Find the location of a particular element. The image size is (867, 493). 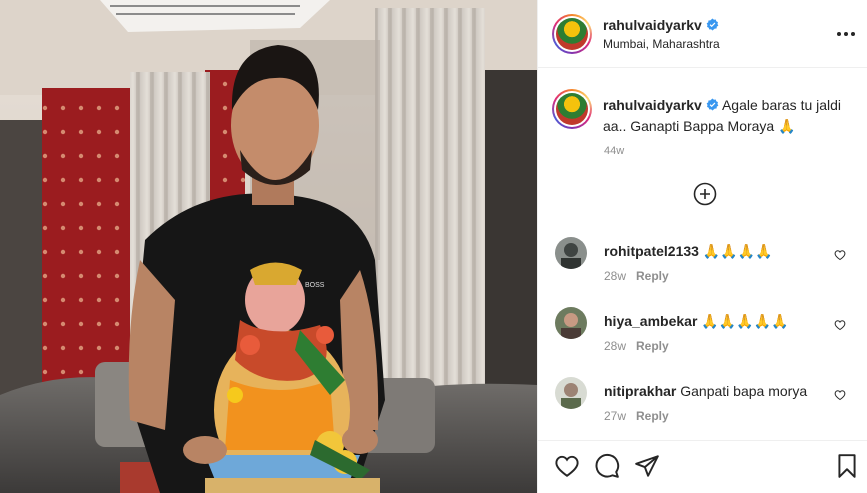

caption-author-avatar is located at coordinates (572, 109).